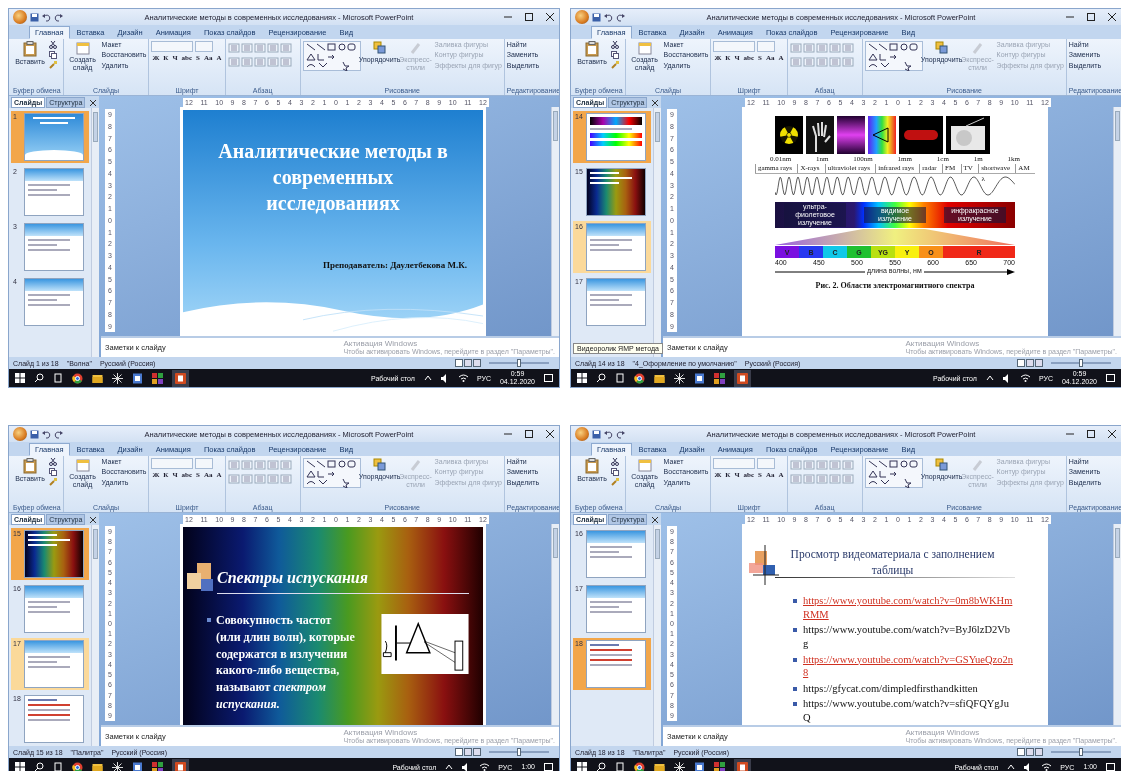  Describe the element at coordinates (909, 608) in the screenshot. I see `hyperlink: https://www.youtube.com/watch?v=0m8bWKHmRMM` at that location.